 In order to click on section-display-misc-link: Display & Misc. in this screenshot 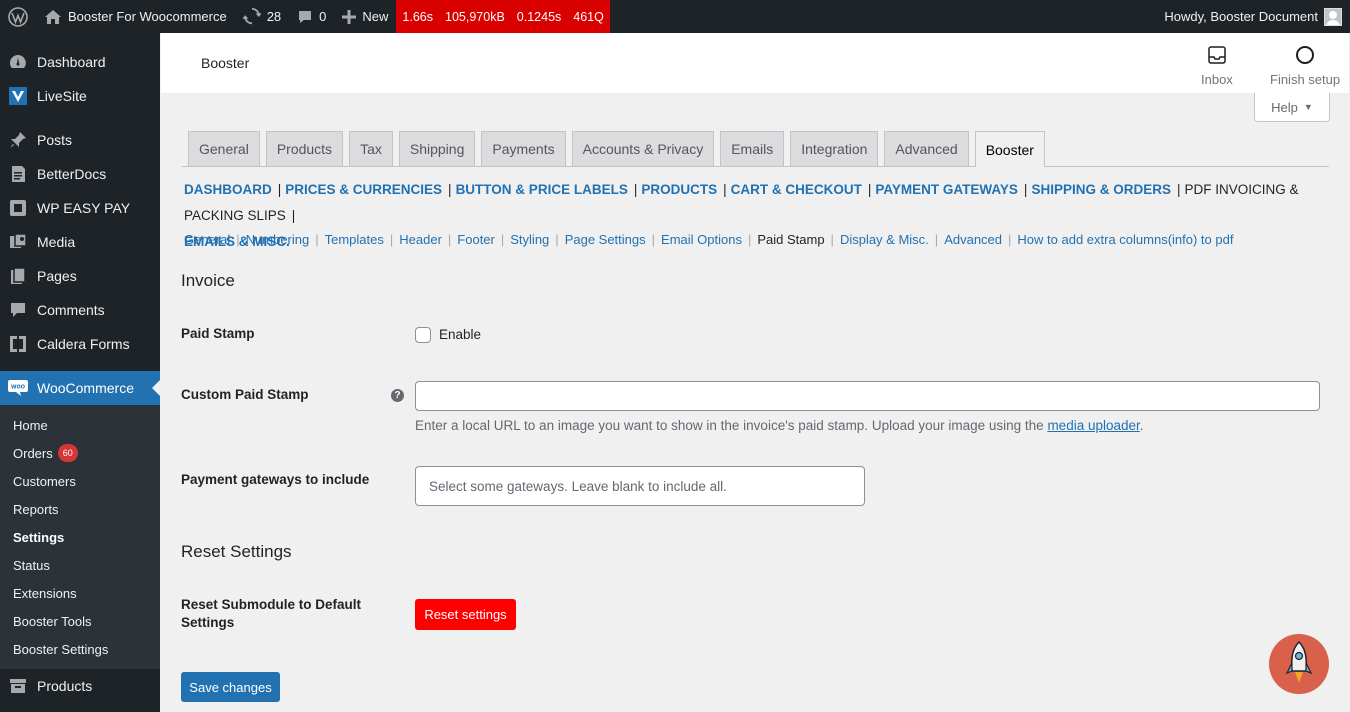, I will do `click(884, 239)`.